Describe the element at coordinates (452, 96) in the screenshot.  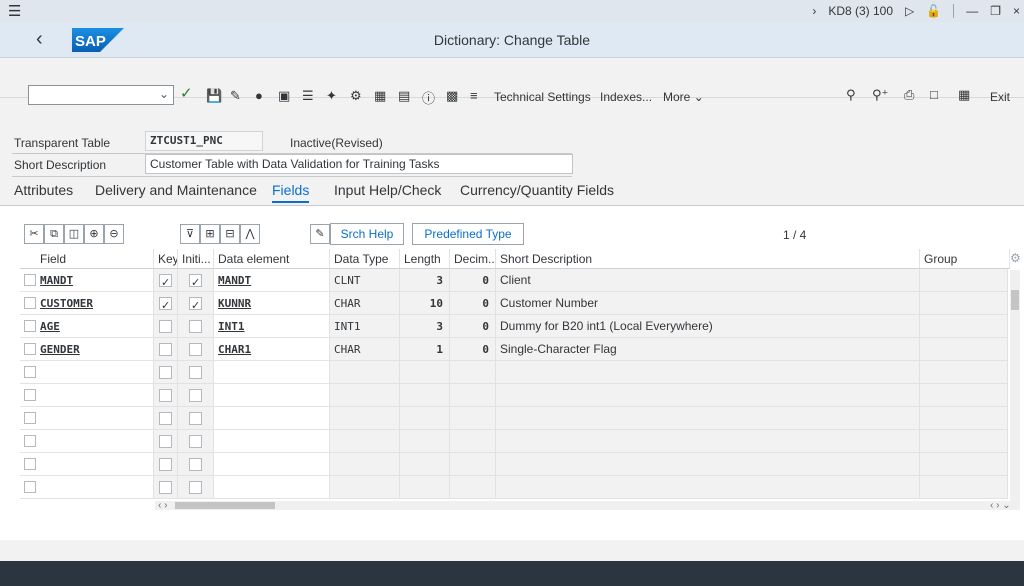
I see `structure-icon: ▩` at that location.